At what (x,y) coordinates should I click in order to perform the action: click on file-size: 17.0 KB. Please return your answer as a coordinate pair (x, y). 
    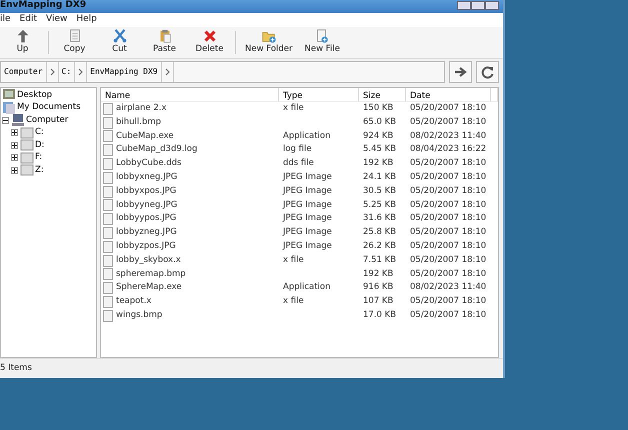
    Looking at the image, I should click on (379, 315).